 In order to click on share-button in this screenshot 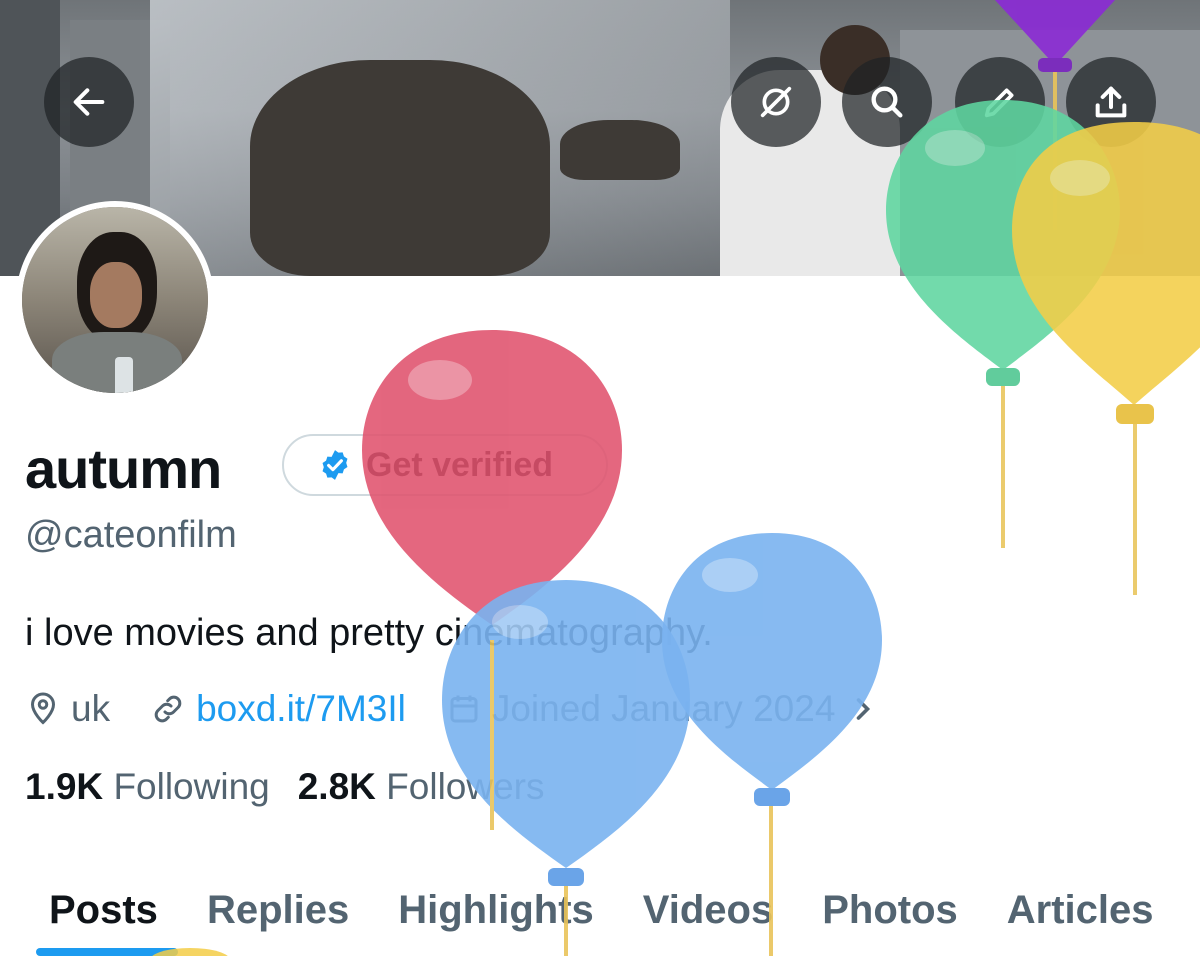, I will do `click(1111, 102)`.